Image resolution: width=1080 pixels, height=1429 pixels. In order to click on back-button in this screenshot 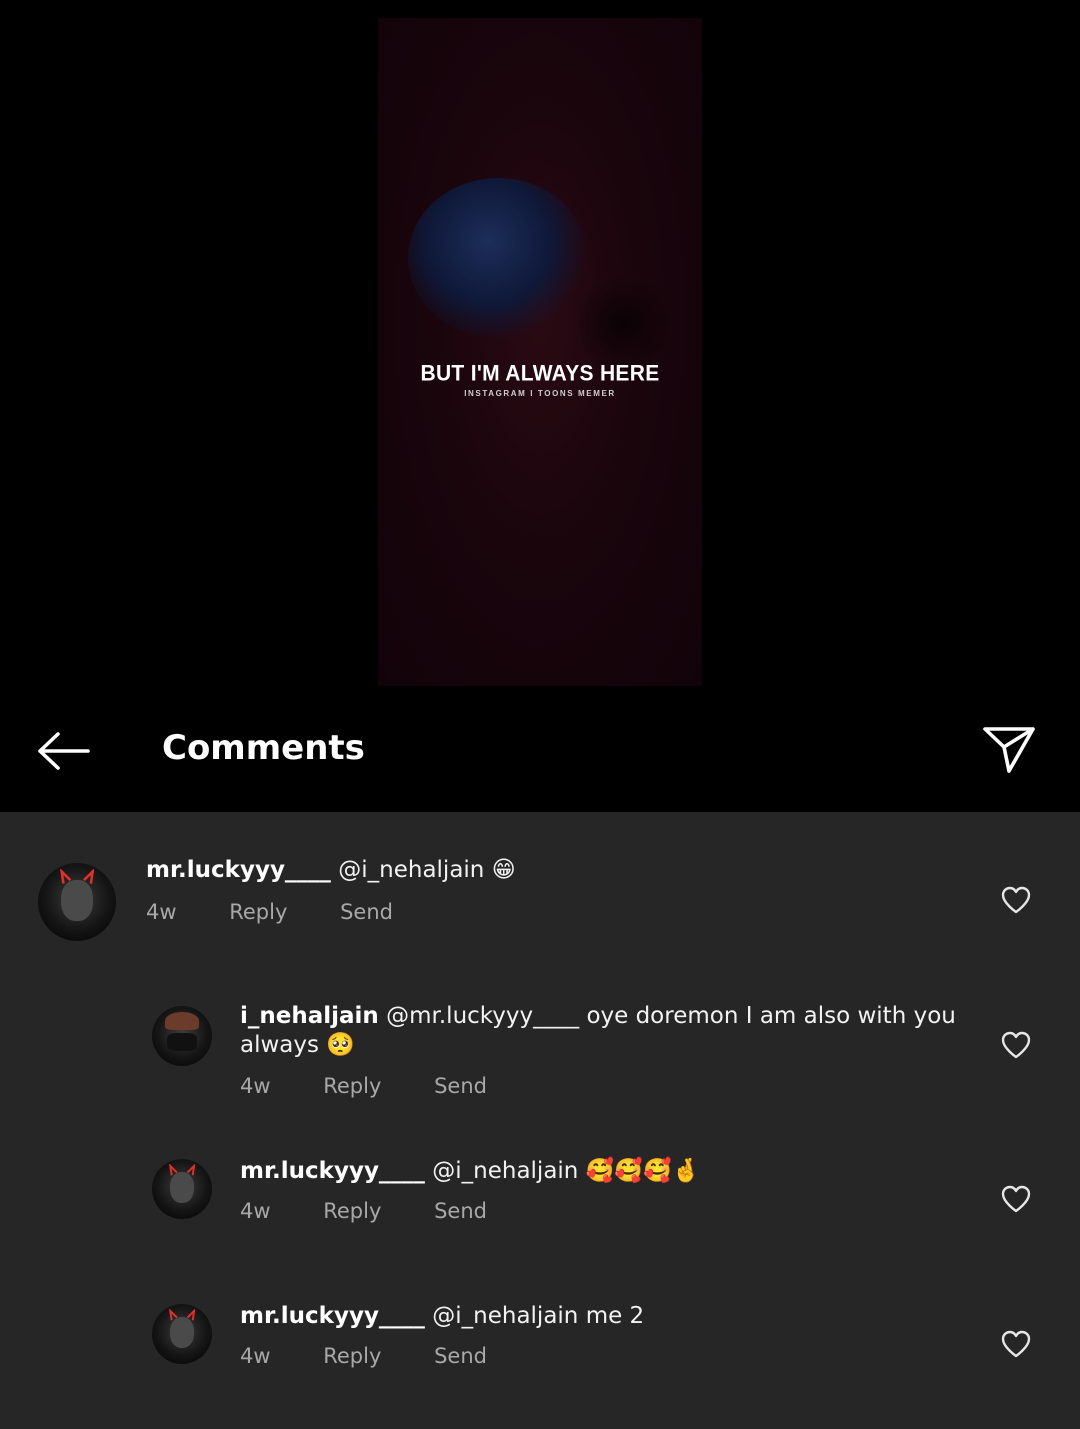, I will do `click(63, 751)`.